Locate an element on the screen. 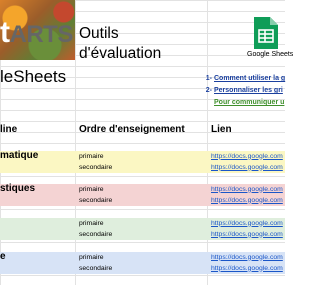 Image resolution: width=320 pixels, height=285 pixels. help-link-text: Pour communiquer u is located at coordinates (249, 102).